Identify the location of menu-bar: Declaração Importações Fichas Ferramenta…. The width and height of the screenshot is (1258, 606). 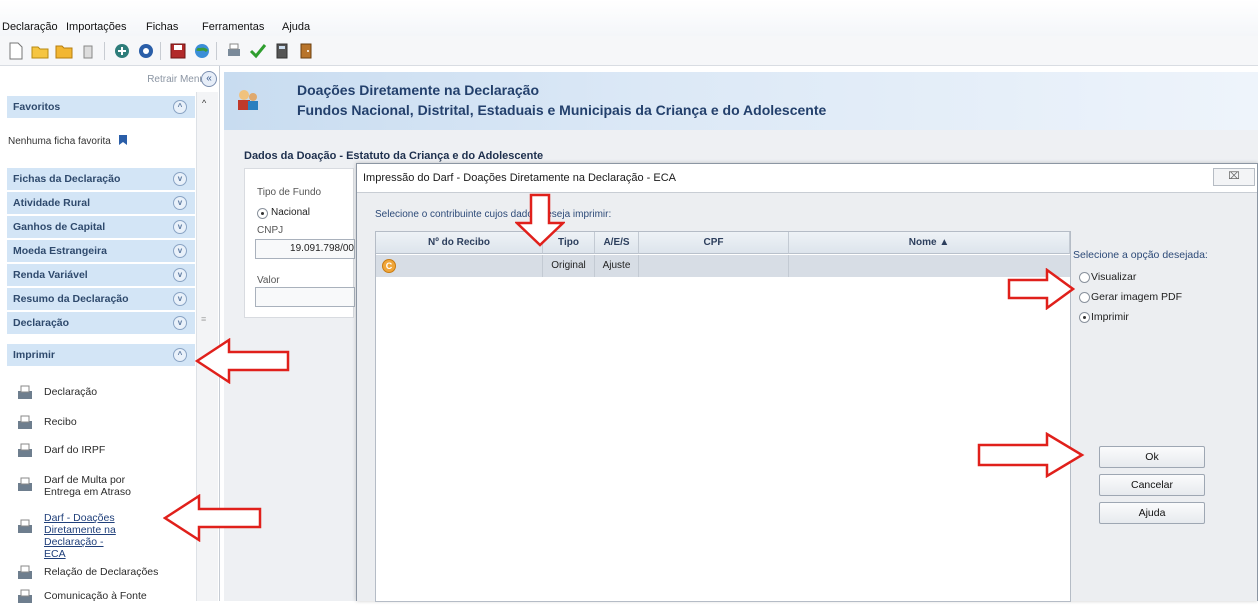
(629, 18).